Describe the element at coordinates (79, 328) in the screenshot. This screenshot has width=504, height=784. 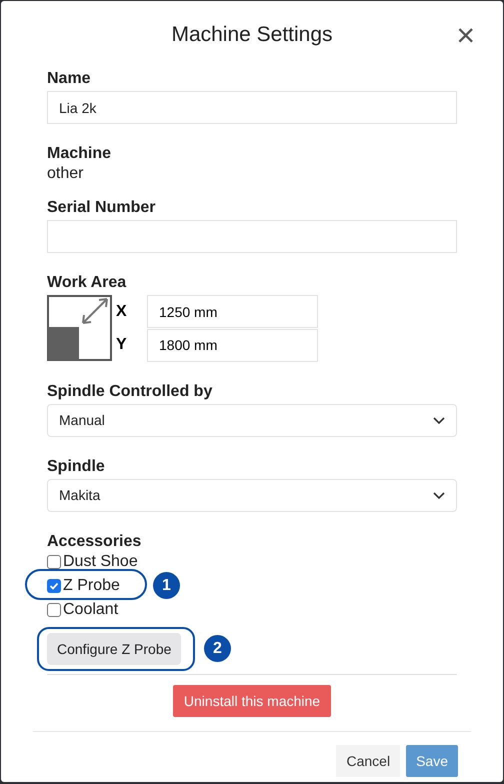
I see `work-area-icon` at that location.